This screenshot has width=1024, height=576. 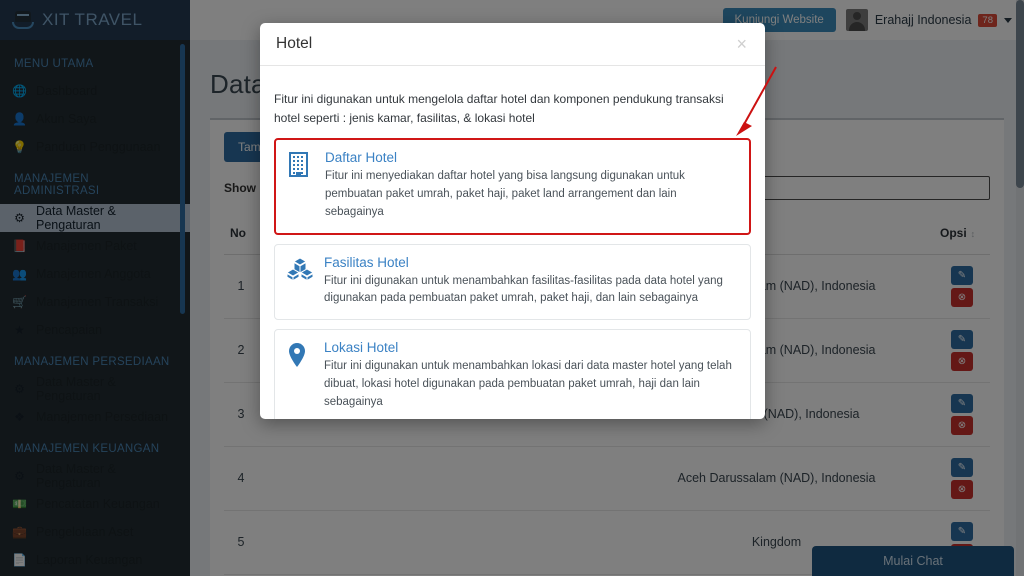 I want to click on option-title: Lokasi Hotel, so click(x=361, y=348).